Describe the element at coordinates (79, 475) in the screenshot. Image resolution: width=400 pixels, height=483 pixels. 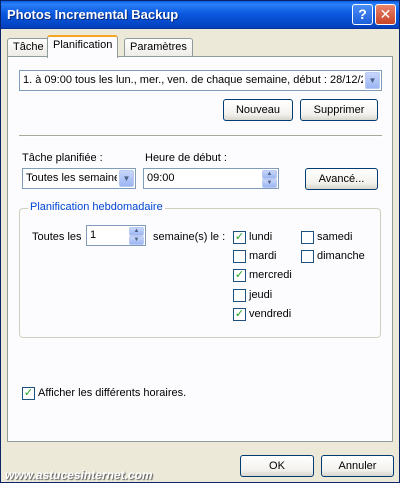
I see `watermark-text: www.astucesinternet.com` at that location.